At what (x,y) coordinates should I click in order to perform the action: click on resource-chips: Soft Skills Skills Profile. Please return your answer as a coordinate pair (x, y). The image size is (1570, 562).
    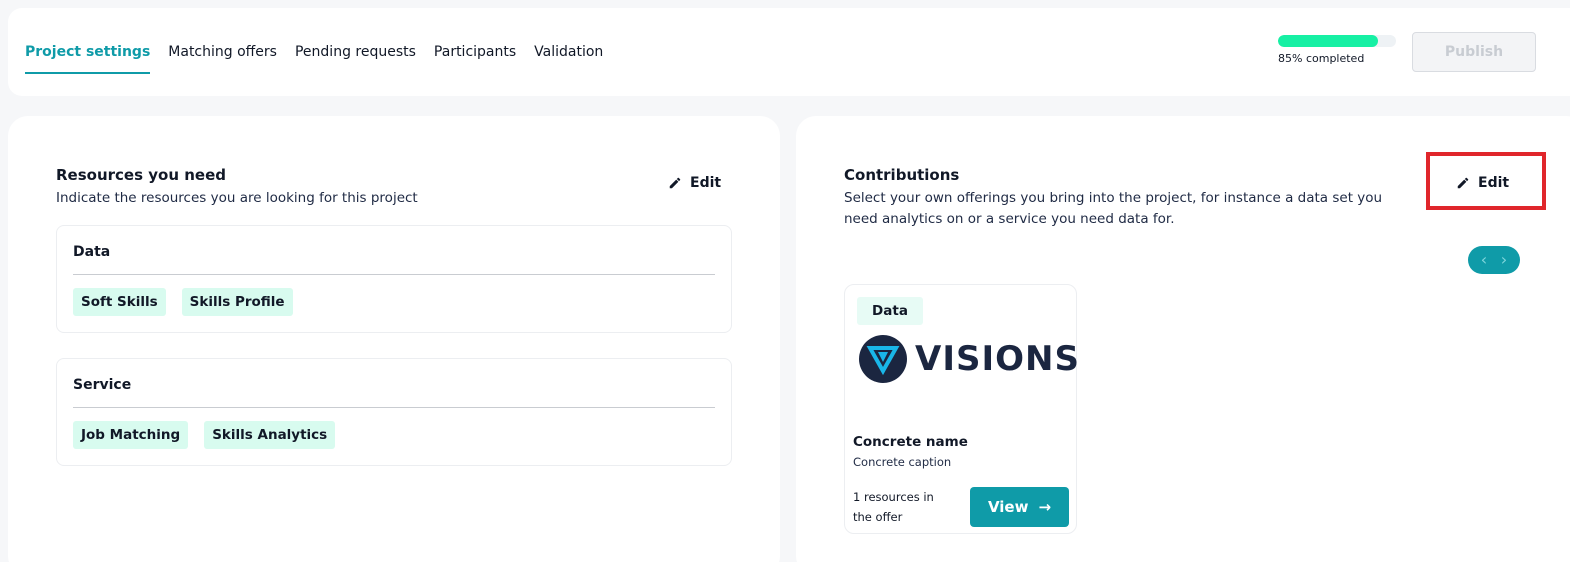
    Looking at the image, I should click on (183, 302).